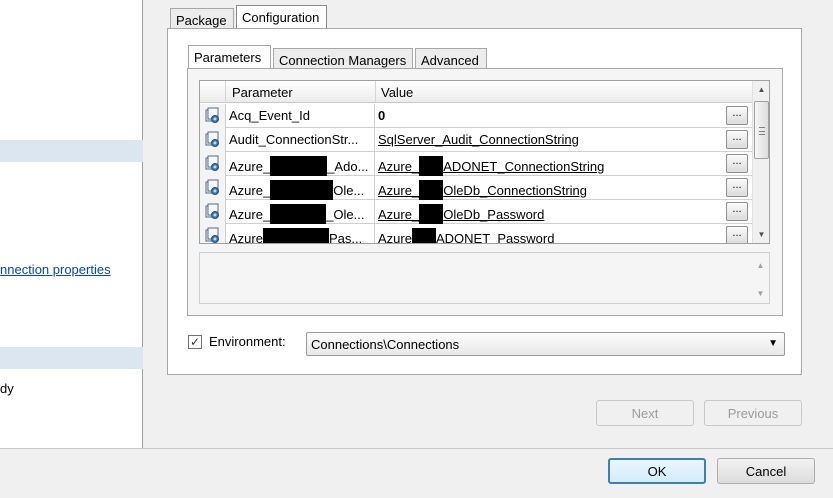 The width and height of the screenshot is (833, 498). I want to click on next-button-label: Next, so click(645, 413).